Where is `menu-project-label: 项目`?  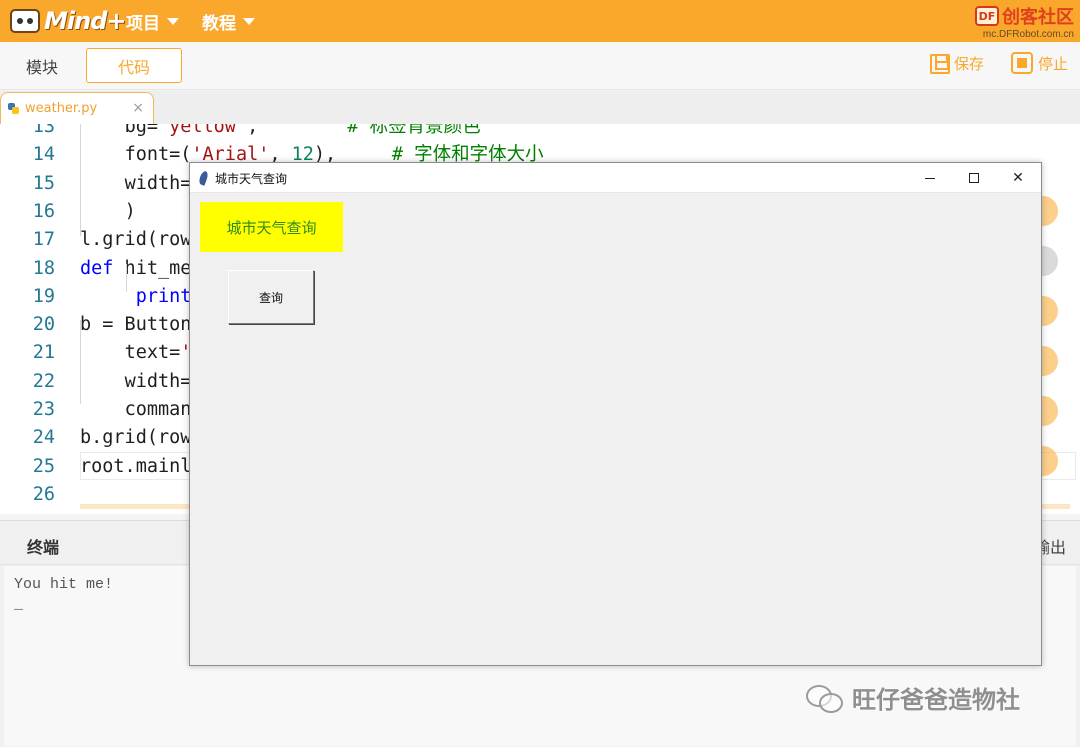
menu-project-label: 项目 is located at coordinates (143, 24).